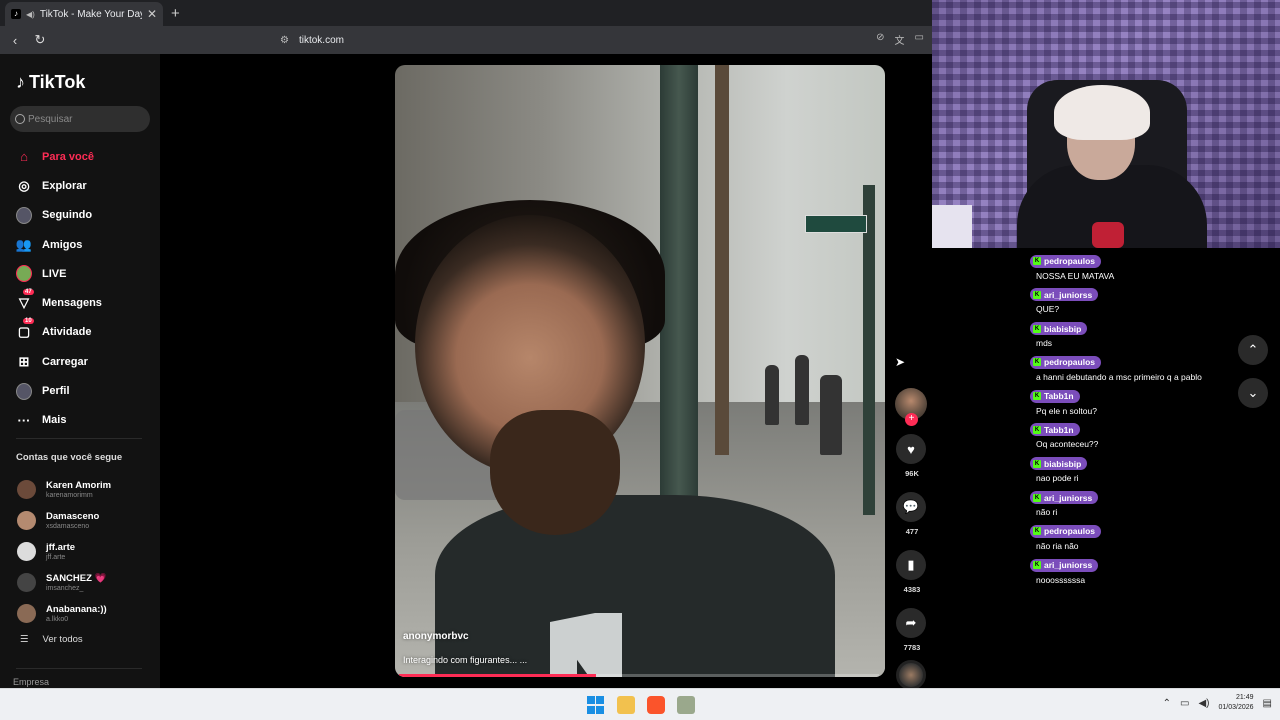 The image size is (1280, 720). Describe the element at coordinates (911, 675) in the screenshot. I see `music-disc-icon` at that location.